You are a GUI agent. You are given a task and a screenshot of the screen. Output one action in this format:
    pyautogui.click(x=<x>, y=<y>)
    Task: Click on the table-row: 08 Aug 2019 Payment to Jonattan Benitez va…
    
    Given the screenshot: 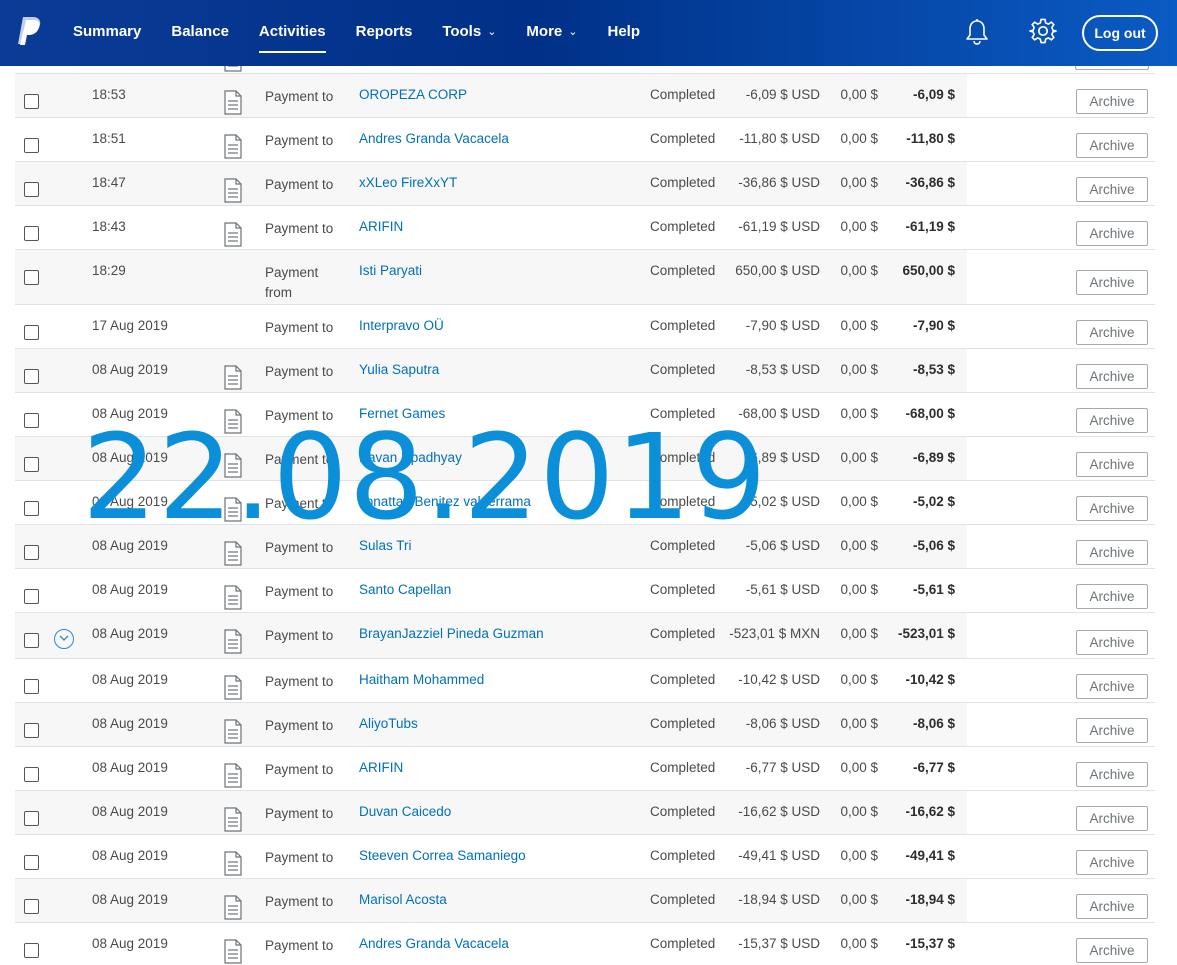 What is the action you would take?
    pyautogui.click(x=585, y=503)
    